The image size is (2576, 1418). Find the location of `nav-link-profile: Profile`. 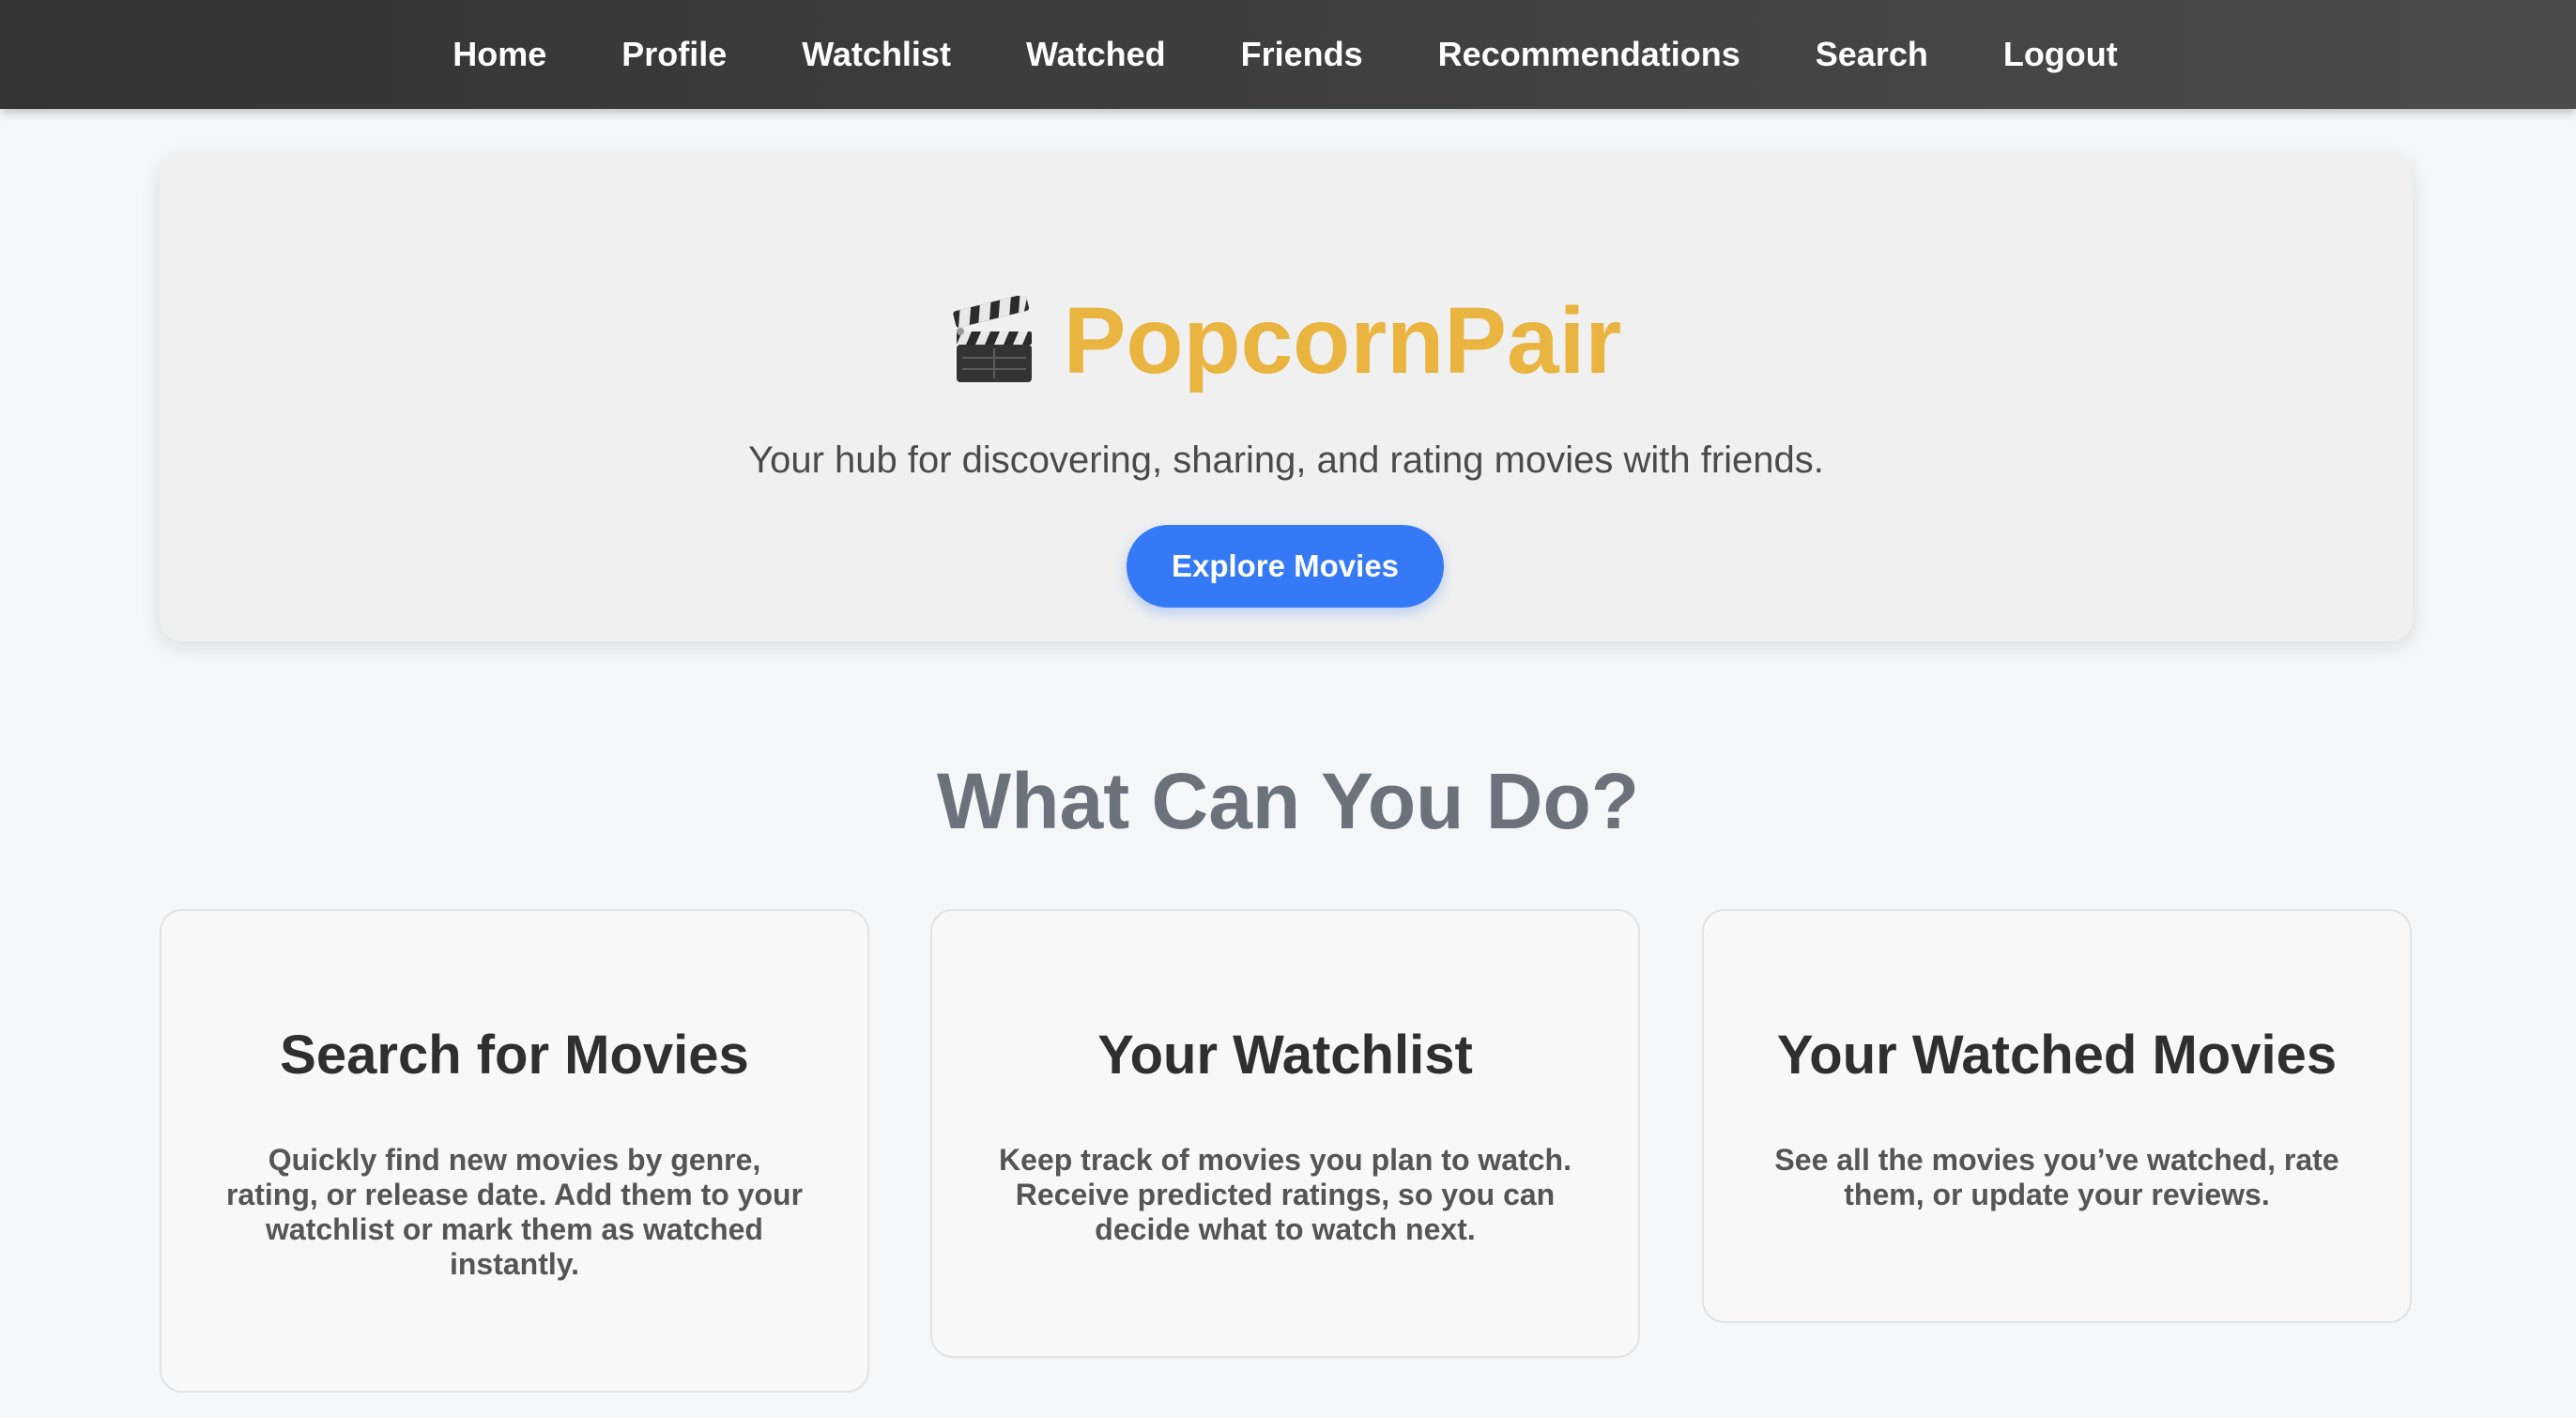

nav-link-profile: Profile is located at coordinates (674, 54).